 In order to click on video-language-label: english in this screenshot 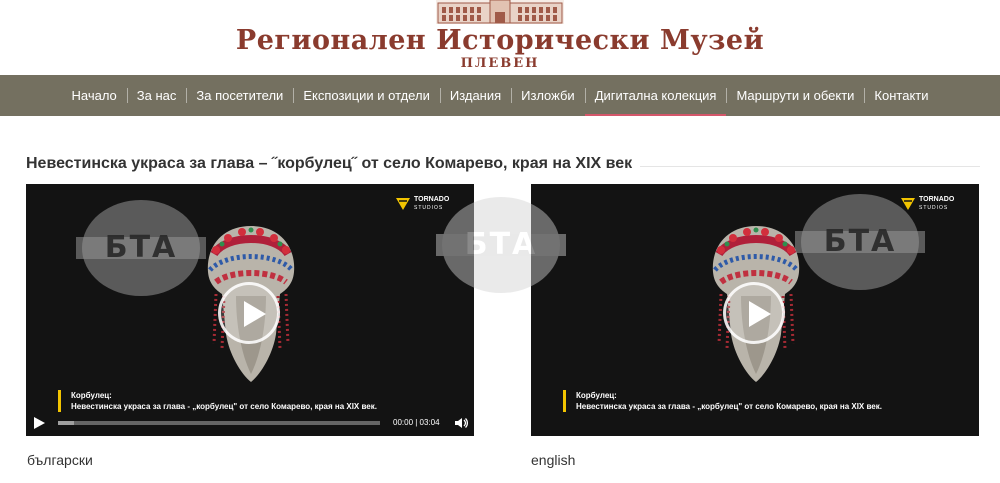, I will do `click(553, 460)`.